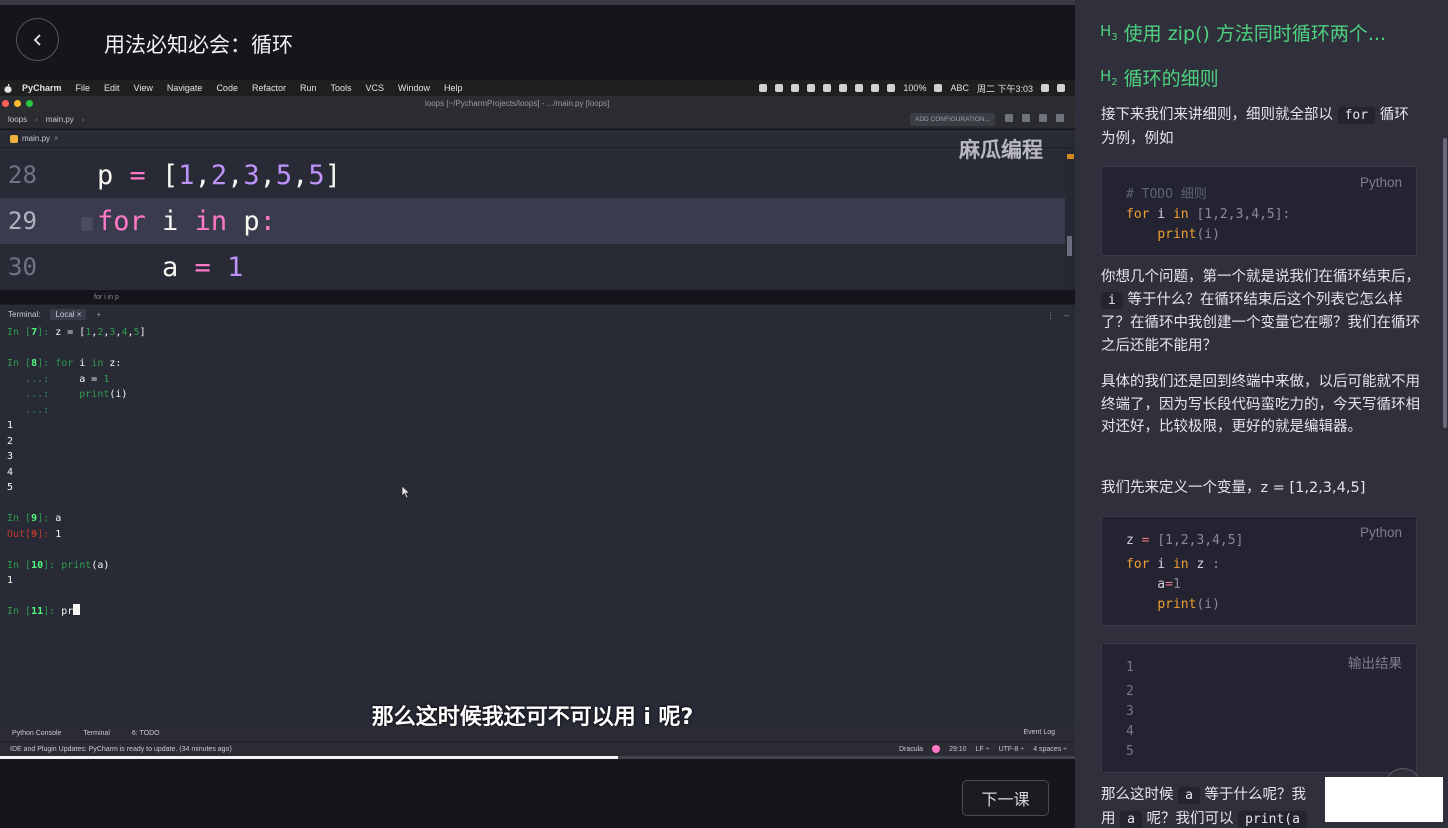 Image resolution: width=1448 pixels, height=828 pixels. Describe the element at coordinates (1185, 540) in the screenshot. I see `code-line: z = [1,2,3,4,5]` at that location.